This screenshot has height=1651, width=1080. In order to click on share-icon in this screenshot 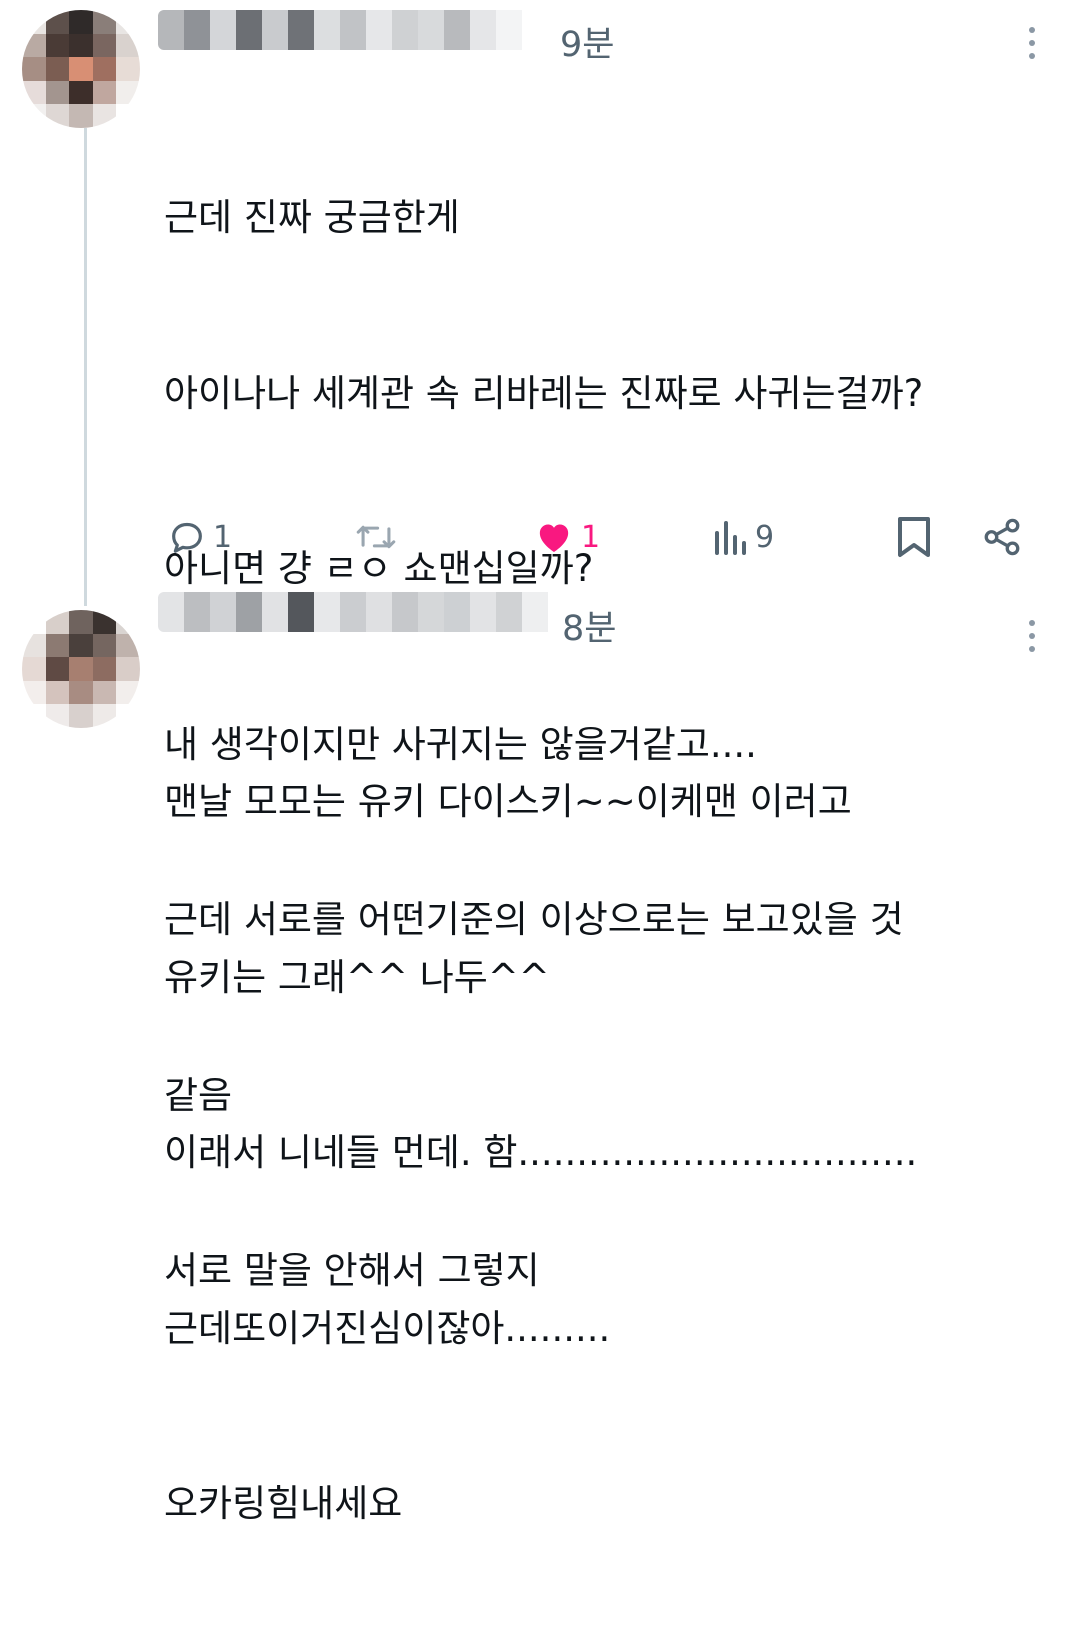, I will do `click(1002, 537)`.